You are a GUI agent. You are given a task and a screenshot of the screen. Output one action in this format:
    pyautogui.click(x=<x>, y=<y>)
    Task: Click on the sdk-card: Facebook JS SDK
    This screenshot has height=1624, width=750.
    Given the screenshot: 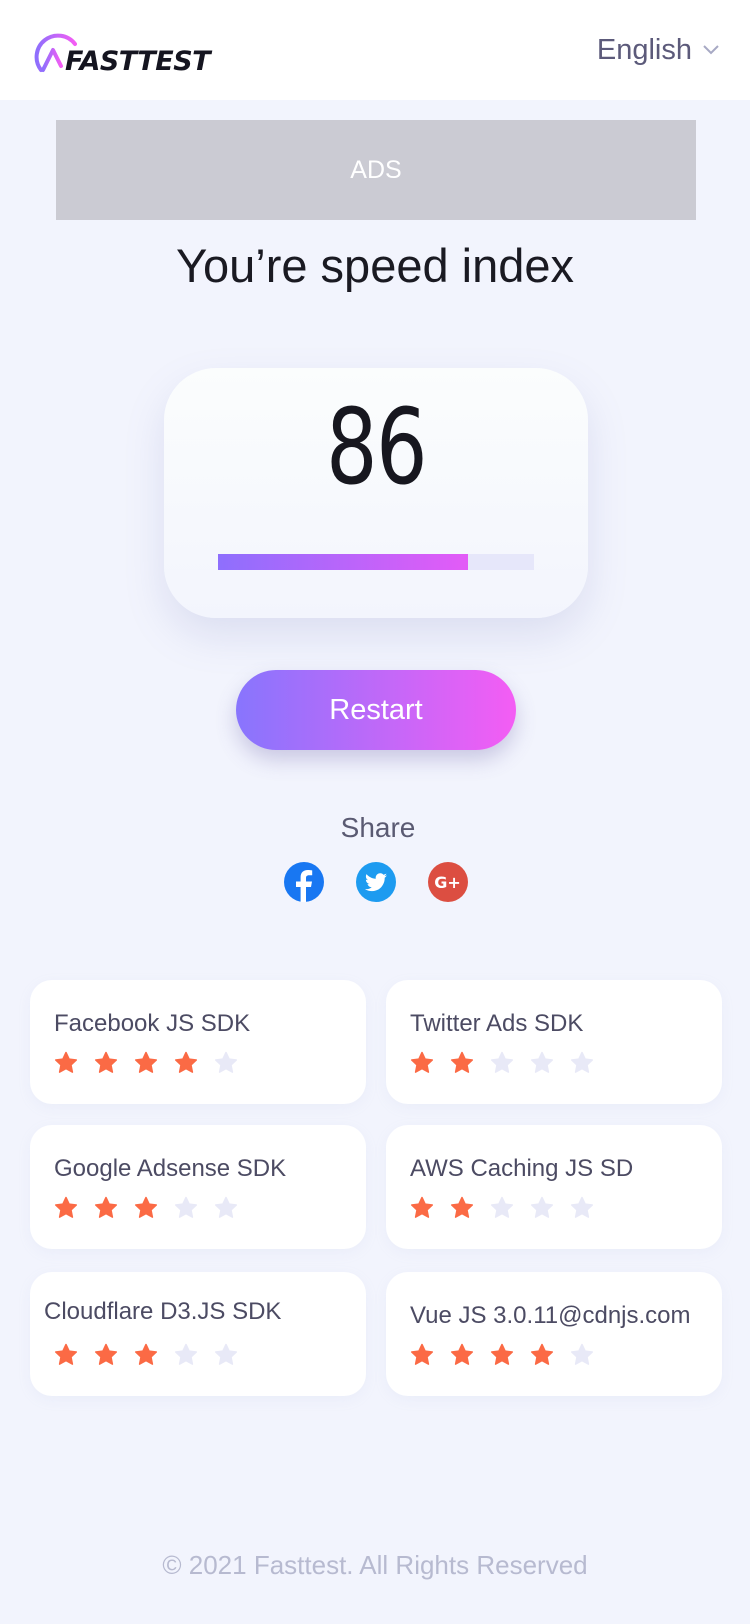 What is the action you would take?
    pyautogui.click(x=198, y=1042)
    